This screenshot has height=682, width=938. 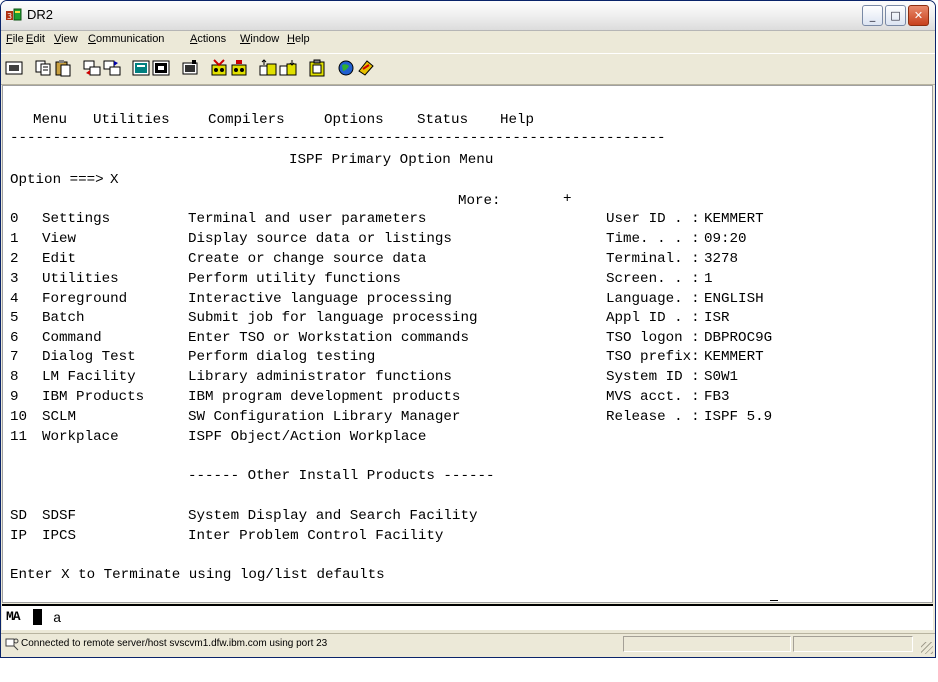 What do you see at coordinates (219, 68) in the screenshot?
I see `record-icon` at bounding box center [219, 68].